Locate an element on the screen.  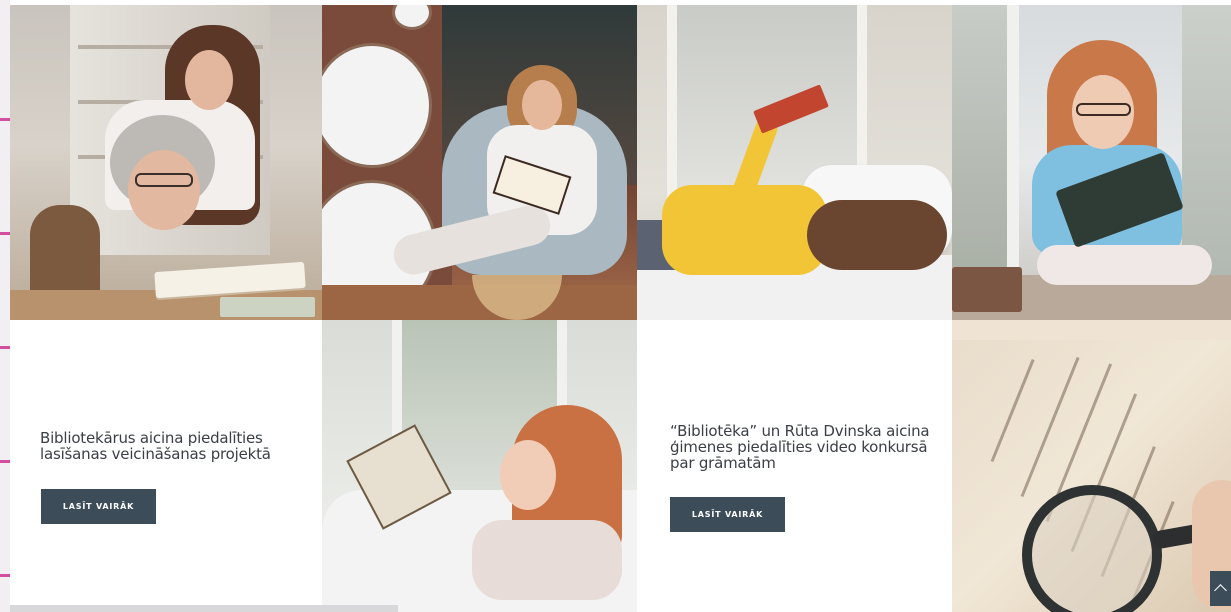
article-title-line: par grāmatām is located at coordinates (723, 463).